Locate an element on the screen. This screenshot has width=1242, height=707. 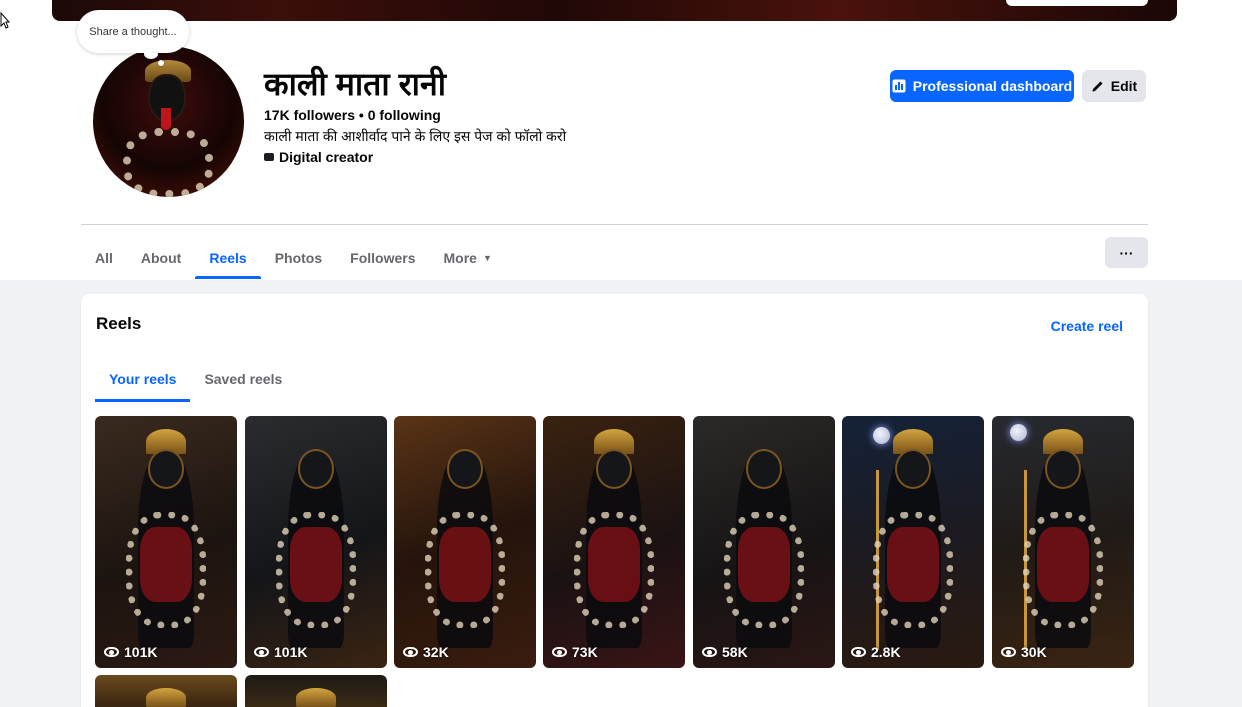
pencil-icon is located at coordinates (1097, 86).